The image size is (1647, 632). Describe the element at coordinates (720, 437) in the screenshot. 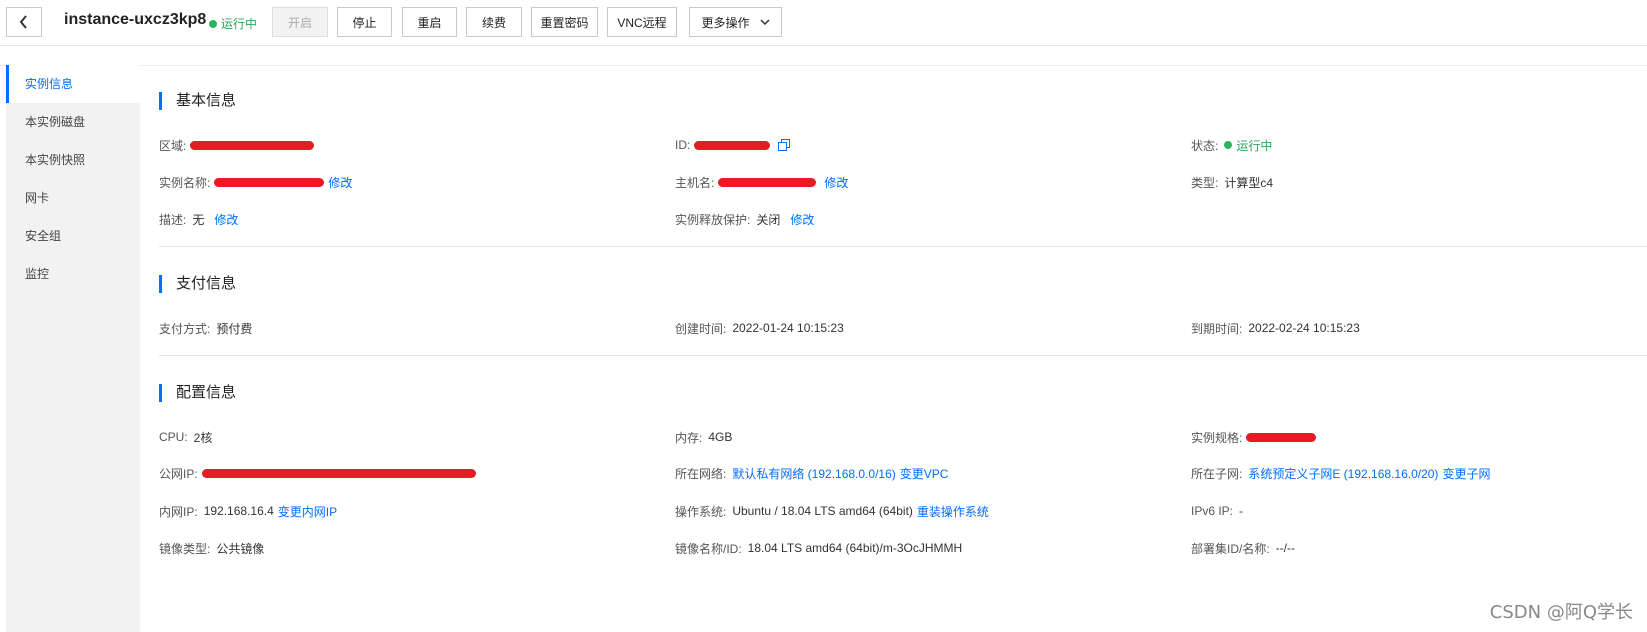

I see `memory-value: 4GB` at that location.